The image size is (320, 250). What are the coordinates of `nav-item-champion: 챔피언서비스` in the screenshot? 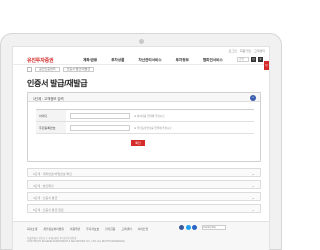 It's located at (213, 60).